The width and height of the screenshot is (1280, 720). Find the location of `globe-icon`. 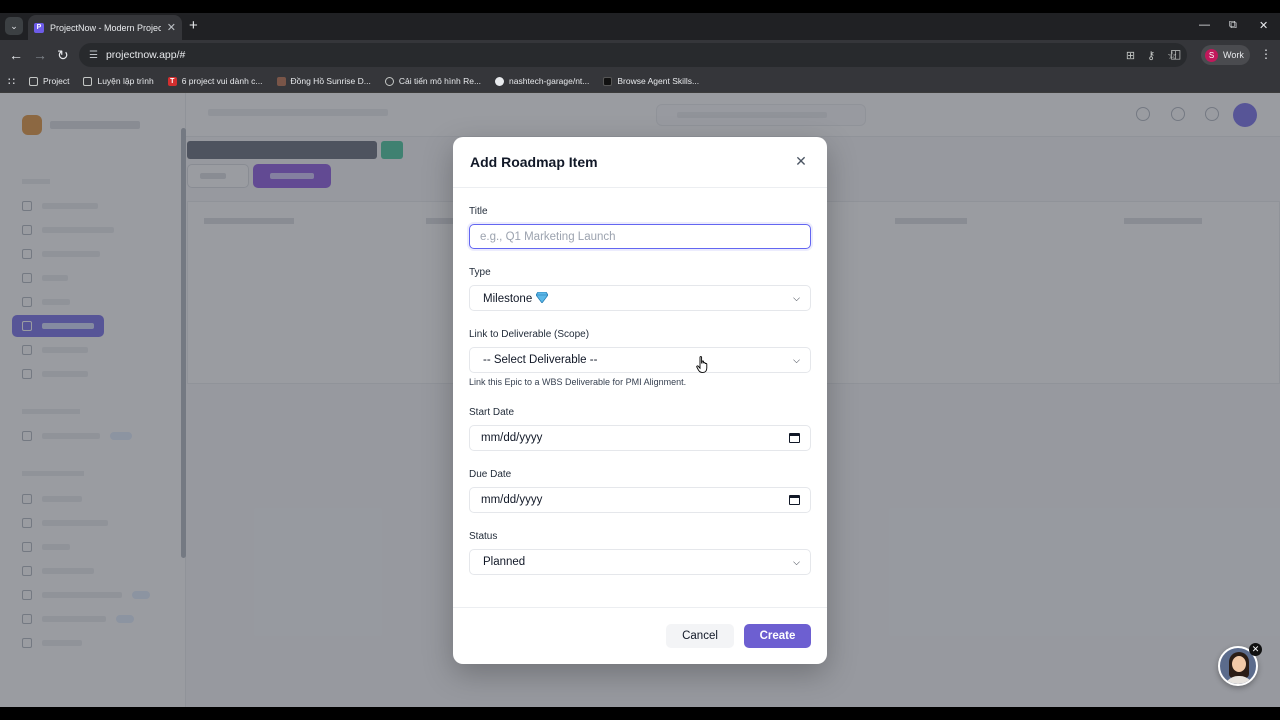

globe-icon is located at coordinates (389, 81).